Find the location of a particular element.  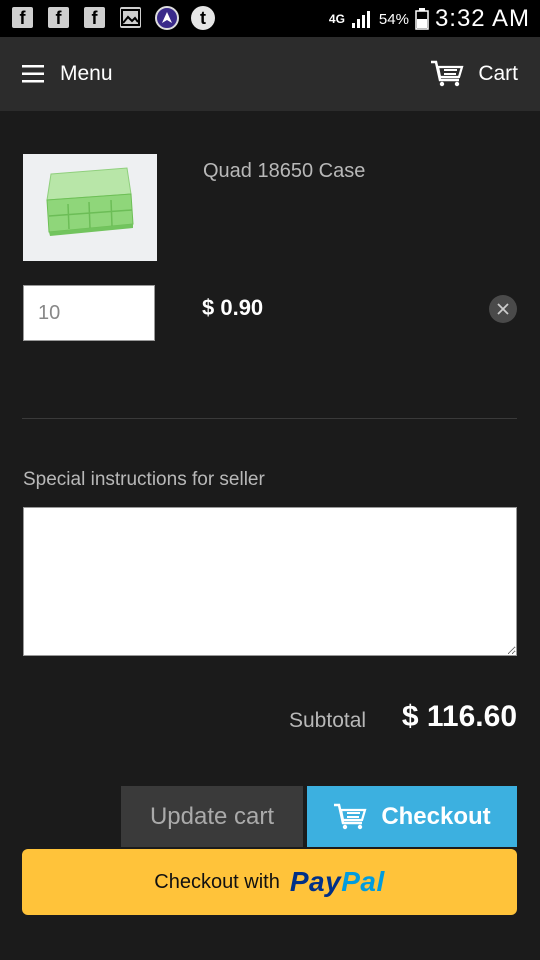

menu-button: Menu is located at coordinates (67, 74).